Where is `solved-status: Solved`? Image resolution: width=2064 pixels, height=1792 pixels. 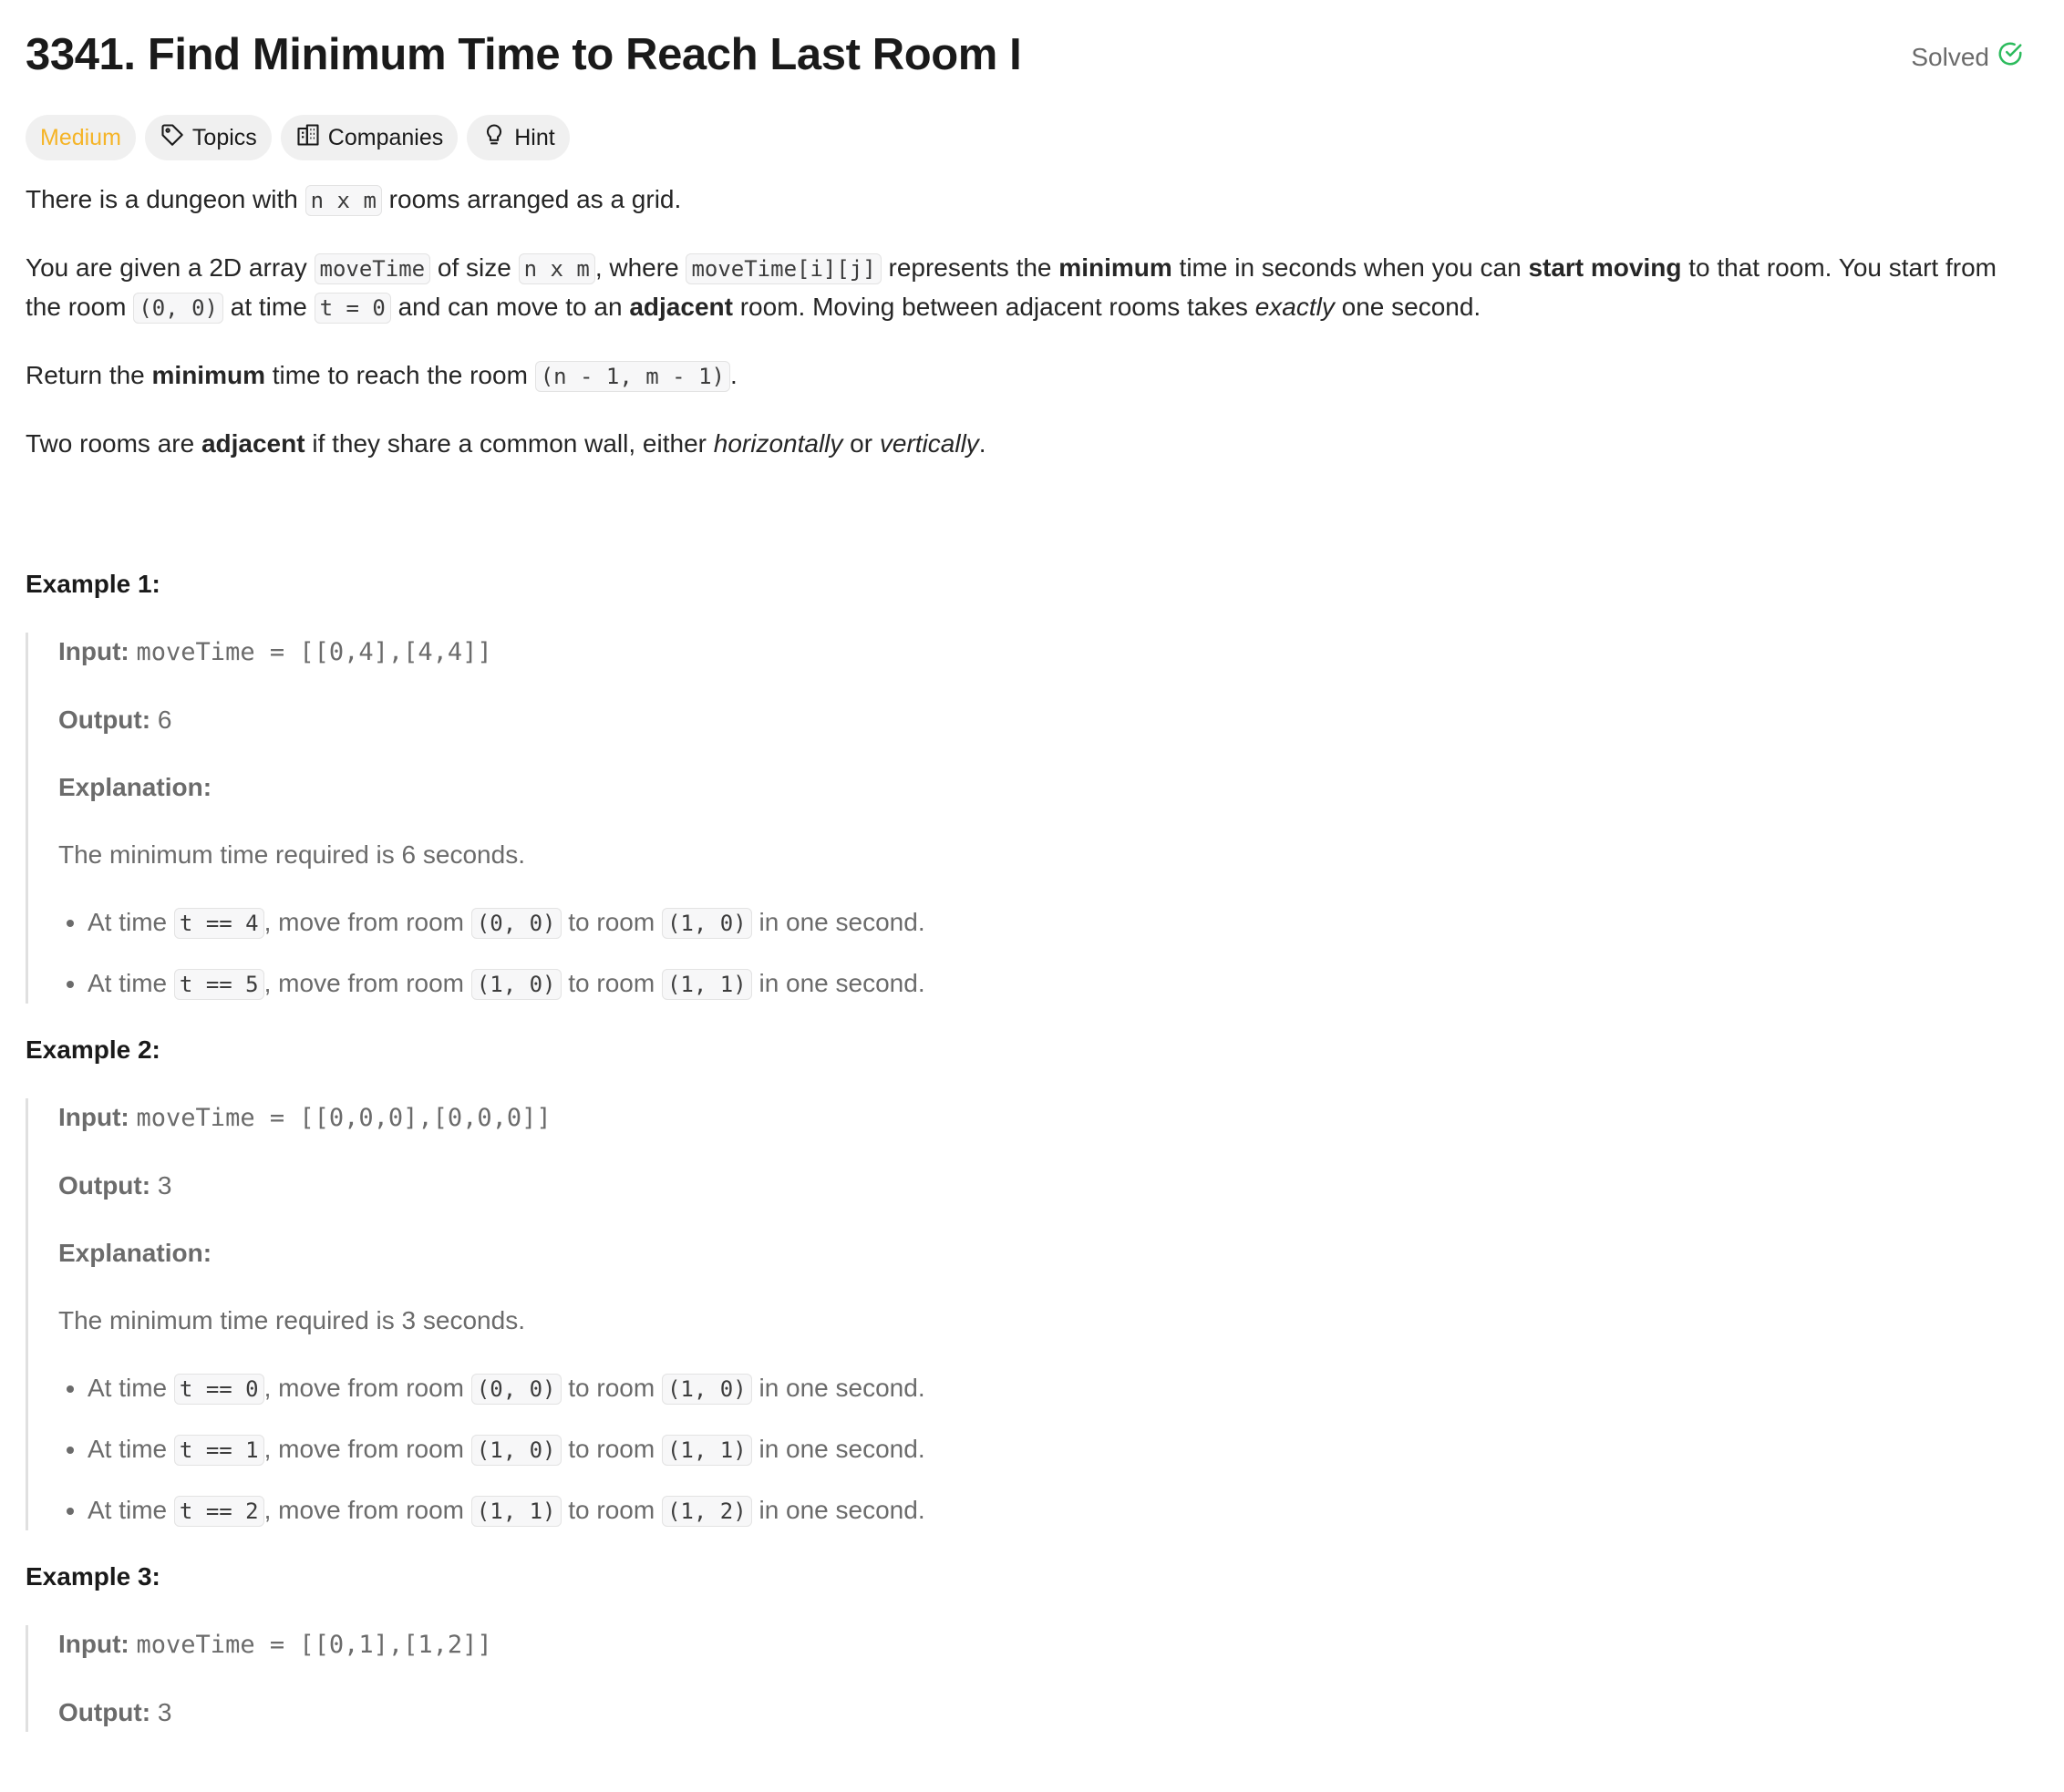
solved-status: Solved is located at coordinates (1967, 57).